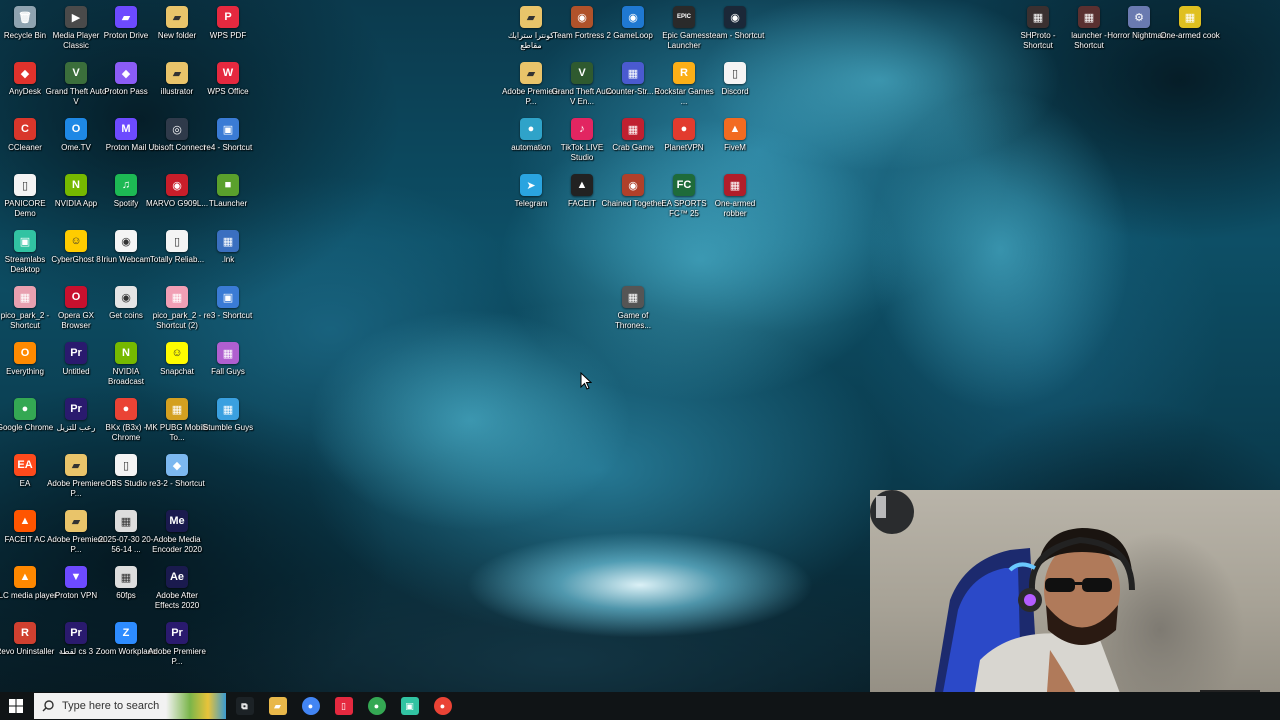  I want to click on document-app-icon: ▯, so click(343, 706).